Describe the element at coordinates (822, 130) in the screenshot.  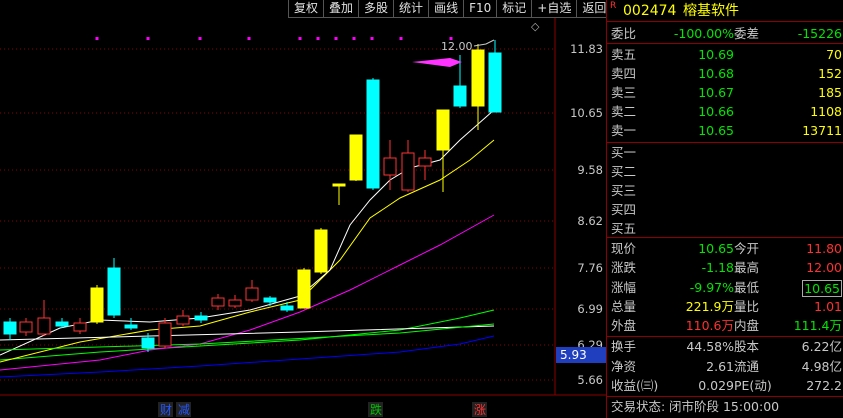
I see `ask-volume: 13711` at that location.